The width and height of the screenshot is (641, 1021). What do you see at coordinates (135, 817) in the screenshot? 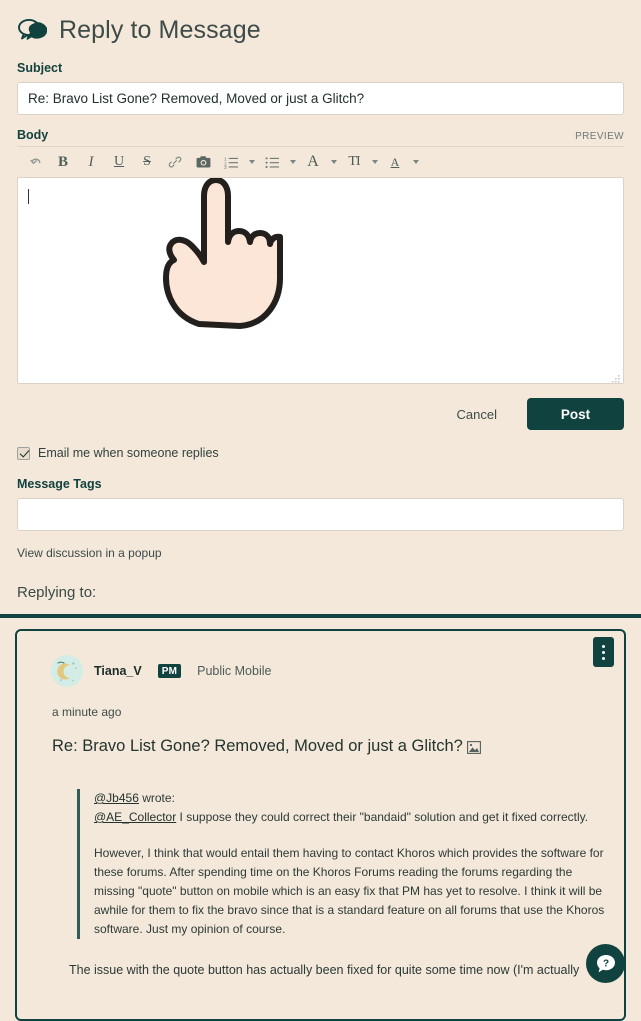
I see `quoted-user-mention: @AE_Collector` at bounding box center [135, 817].